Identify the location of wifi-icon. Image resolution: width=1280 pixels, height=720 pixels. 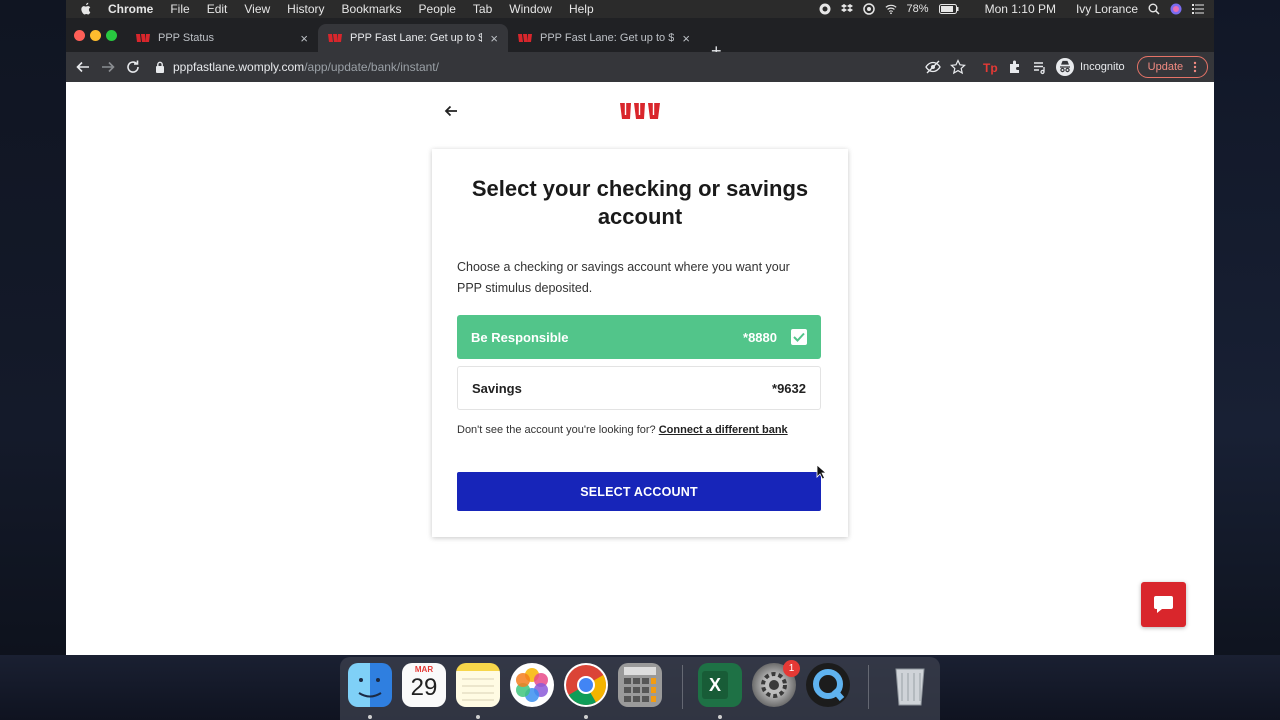
(891, 9).